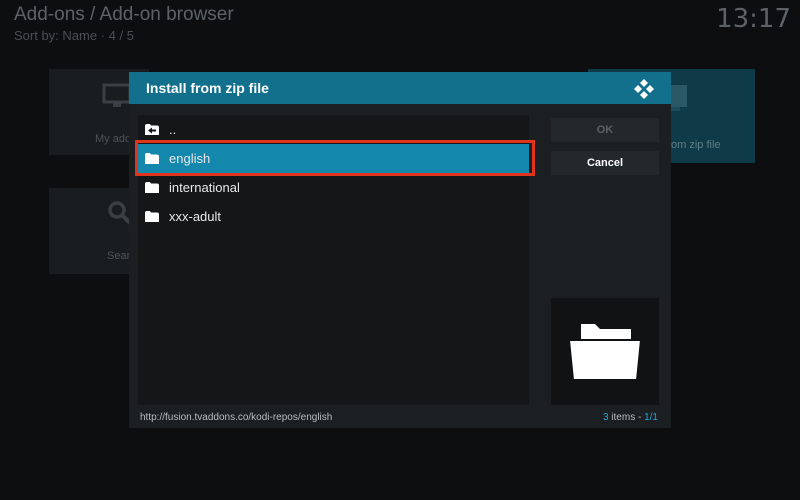  Describe the element at coordinates (644, 89) in the screenshot. I see `kodi-logo-icon` at that location.